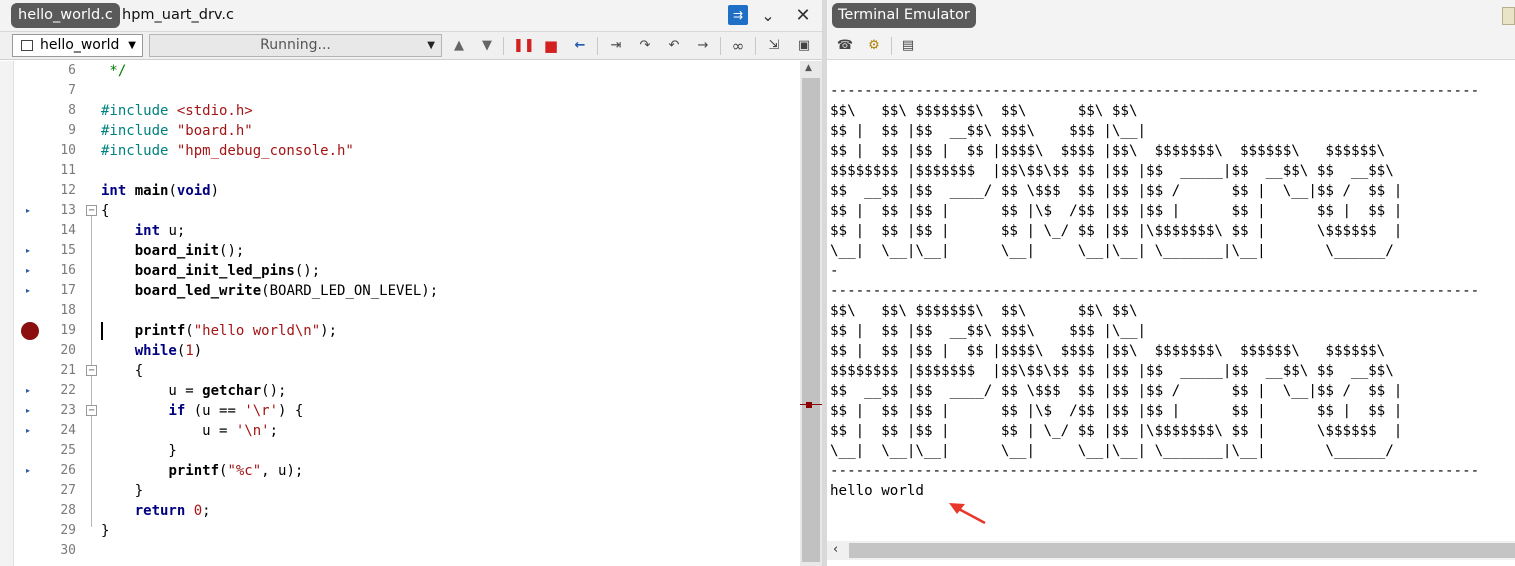 The width and height of the screenshot is (1515, 566). Describe the element at coordinates (804, 46) in the screenshot. I see `memory-icon: ▣` at that location.